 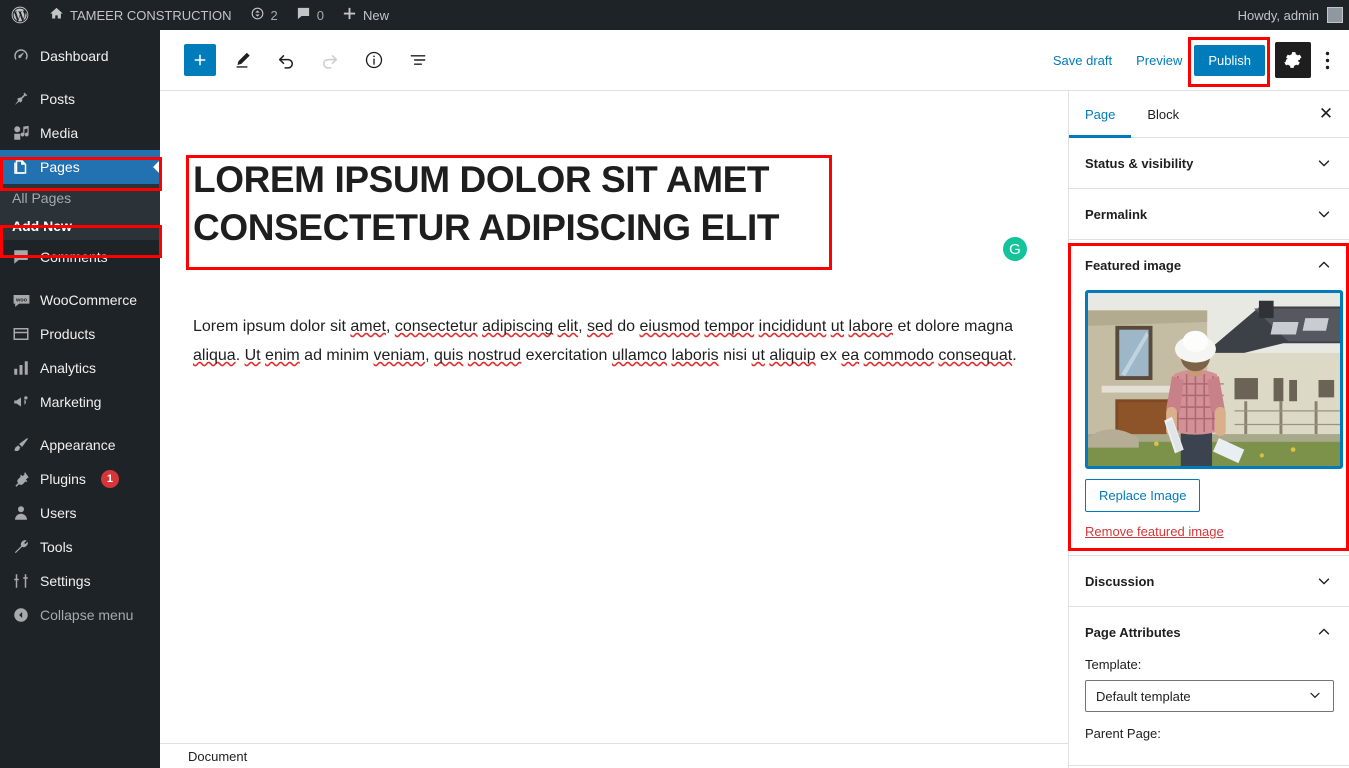 What do you see at coordinates (252, 355) in the screenshot?
I see `misspelled-word: Ut` at bounding box center [252, 355].